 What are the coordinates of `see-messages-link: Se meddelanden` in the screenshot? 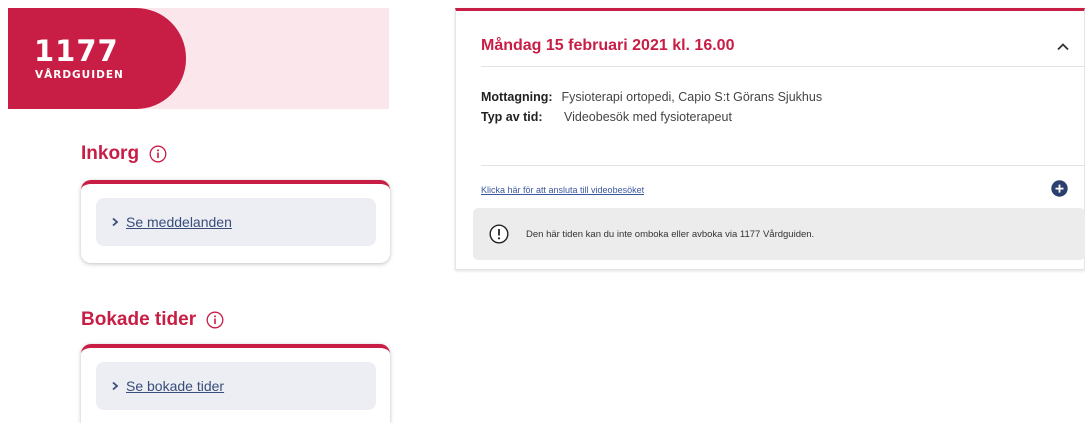 It's located at (179, 222).